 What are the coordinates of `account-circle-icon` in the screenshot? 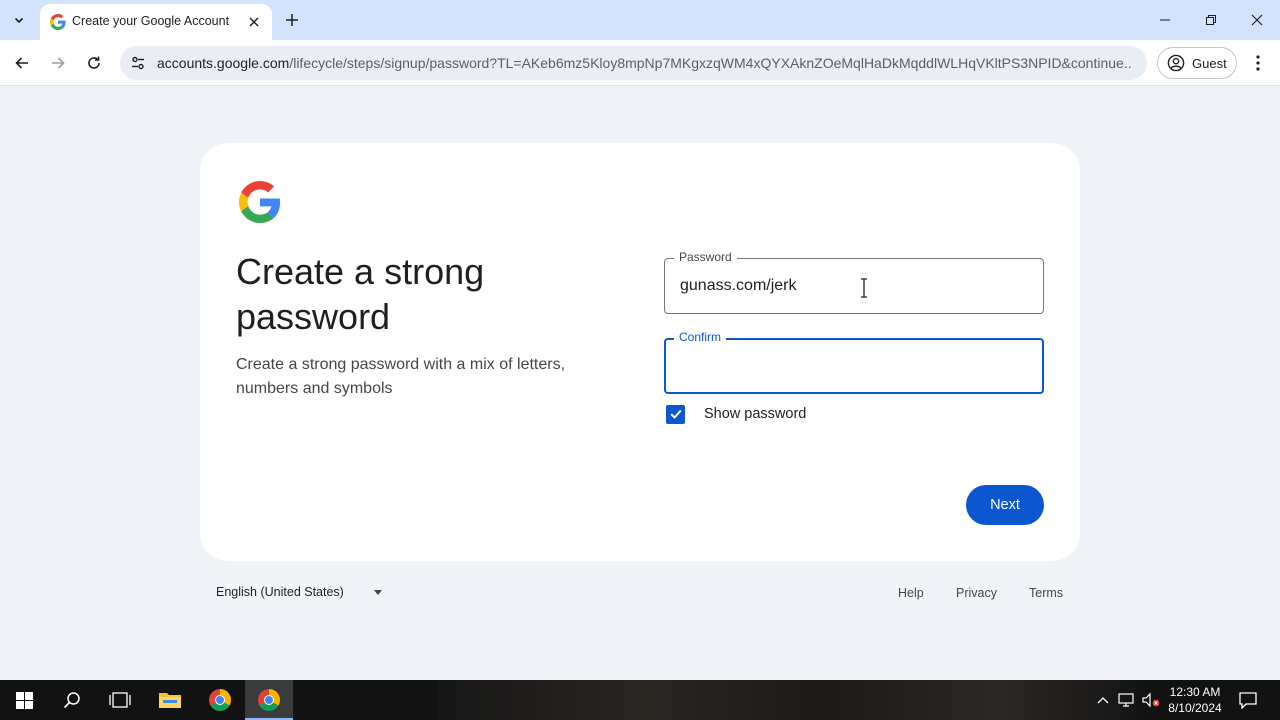 It's located at (1176, 63).